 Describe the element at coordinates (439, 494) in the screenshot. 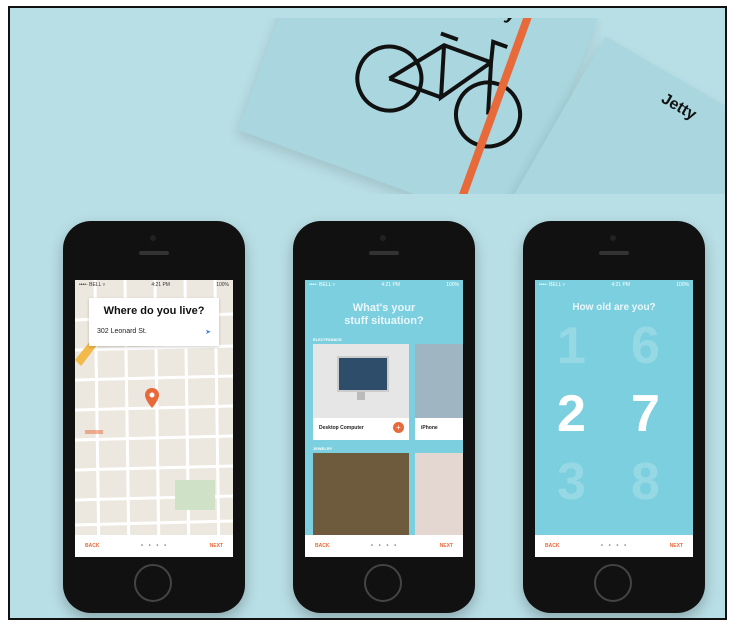

I see `item-card-necklace` at that location.